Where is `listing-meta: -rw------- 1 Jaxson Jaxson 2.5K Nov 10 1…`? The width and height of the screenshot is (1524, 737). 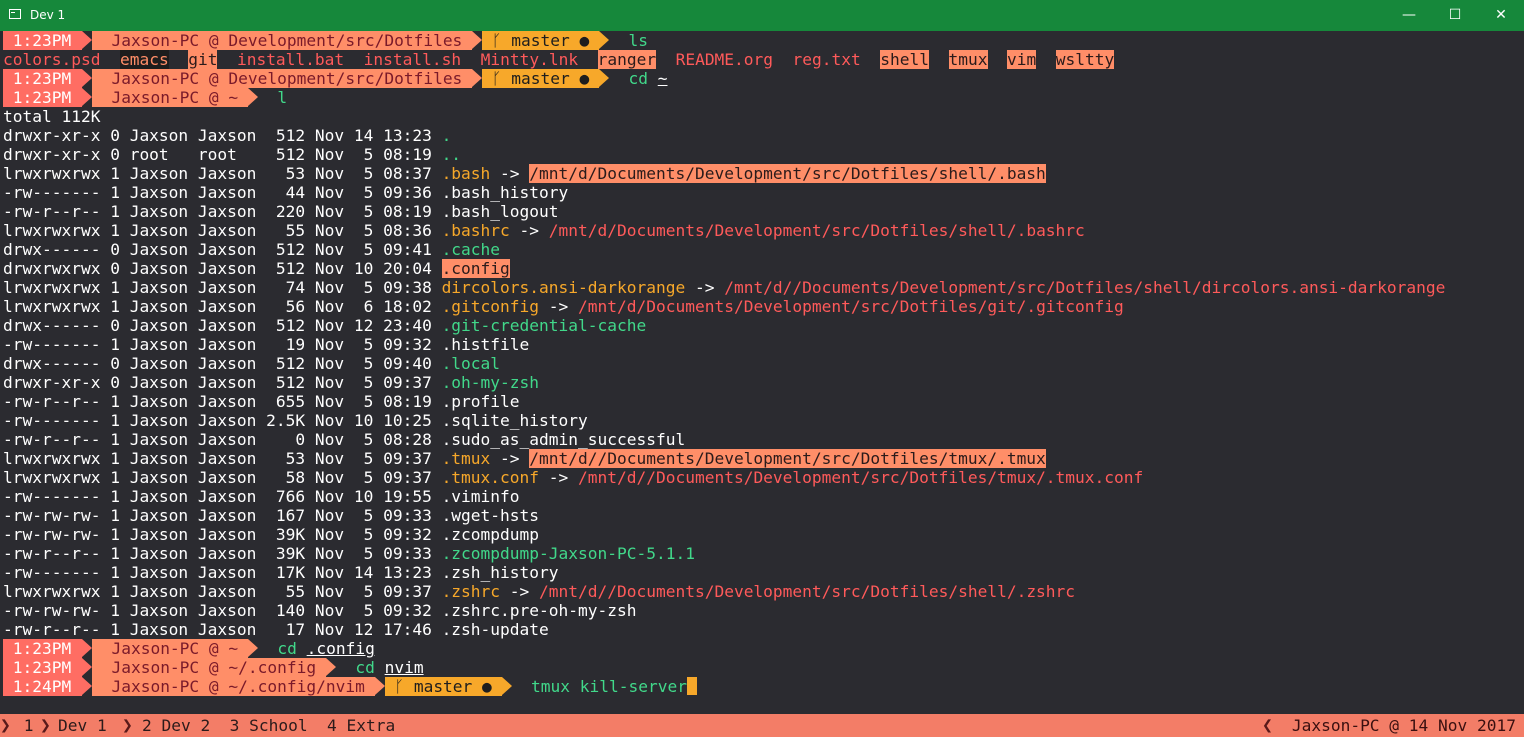 listing-meta: -rw------- 1 Jaxson Jaxson 2.5K Nov 10 1… is located at coordinates (222, 420).